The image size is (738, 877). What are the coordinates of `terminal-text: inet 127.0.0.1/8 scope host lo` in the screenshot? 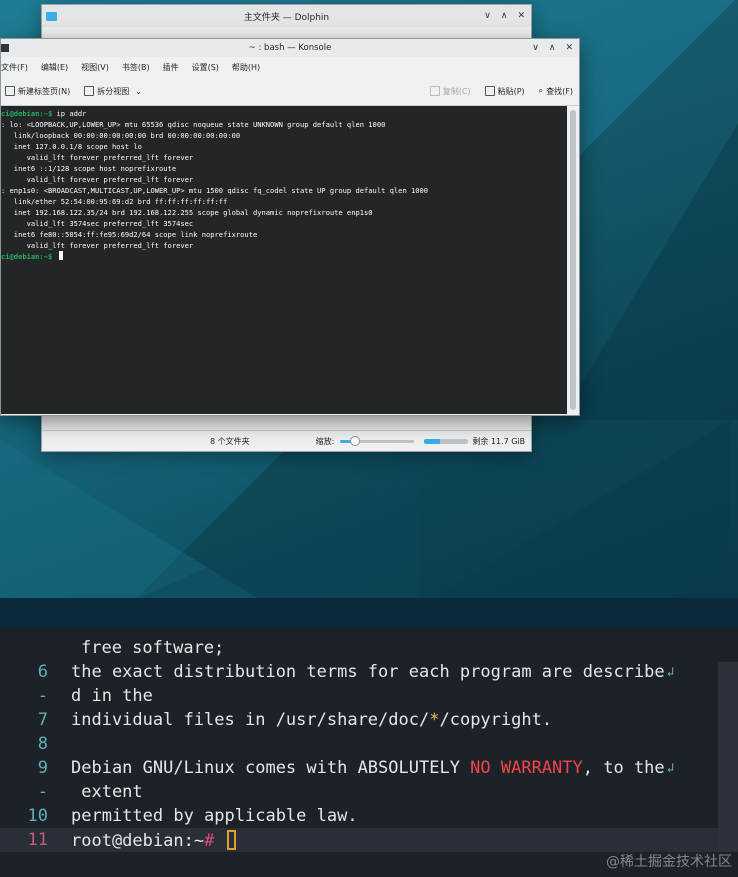 It's located at (71, 146).